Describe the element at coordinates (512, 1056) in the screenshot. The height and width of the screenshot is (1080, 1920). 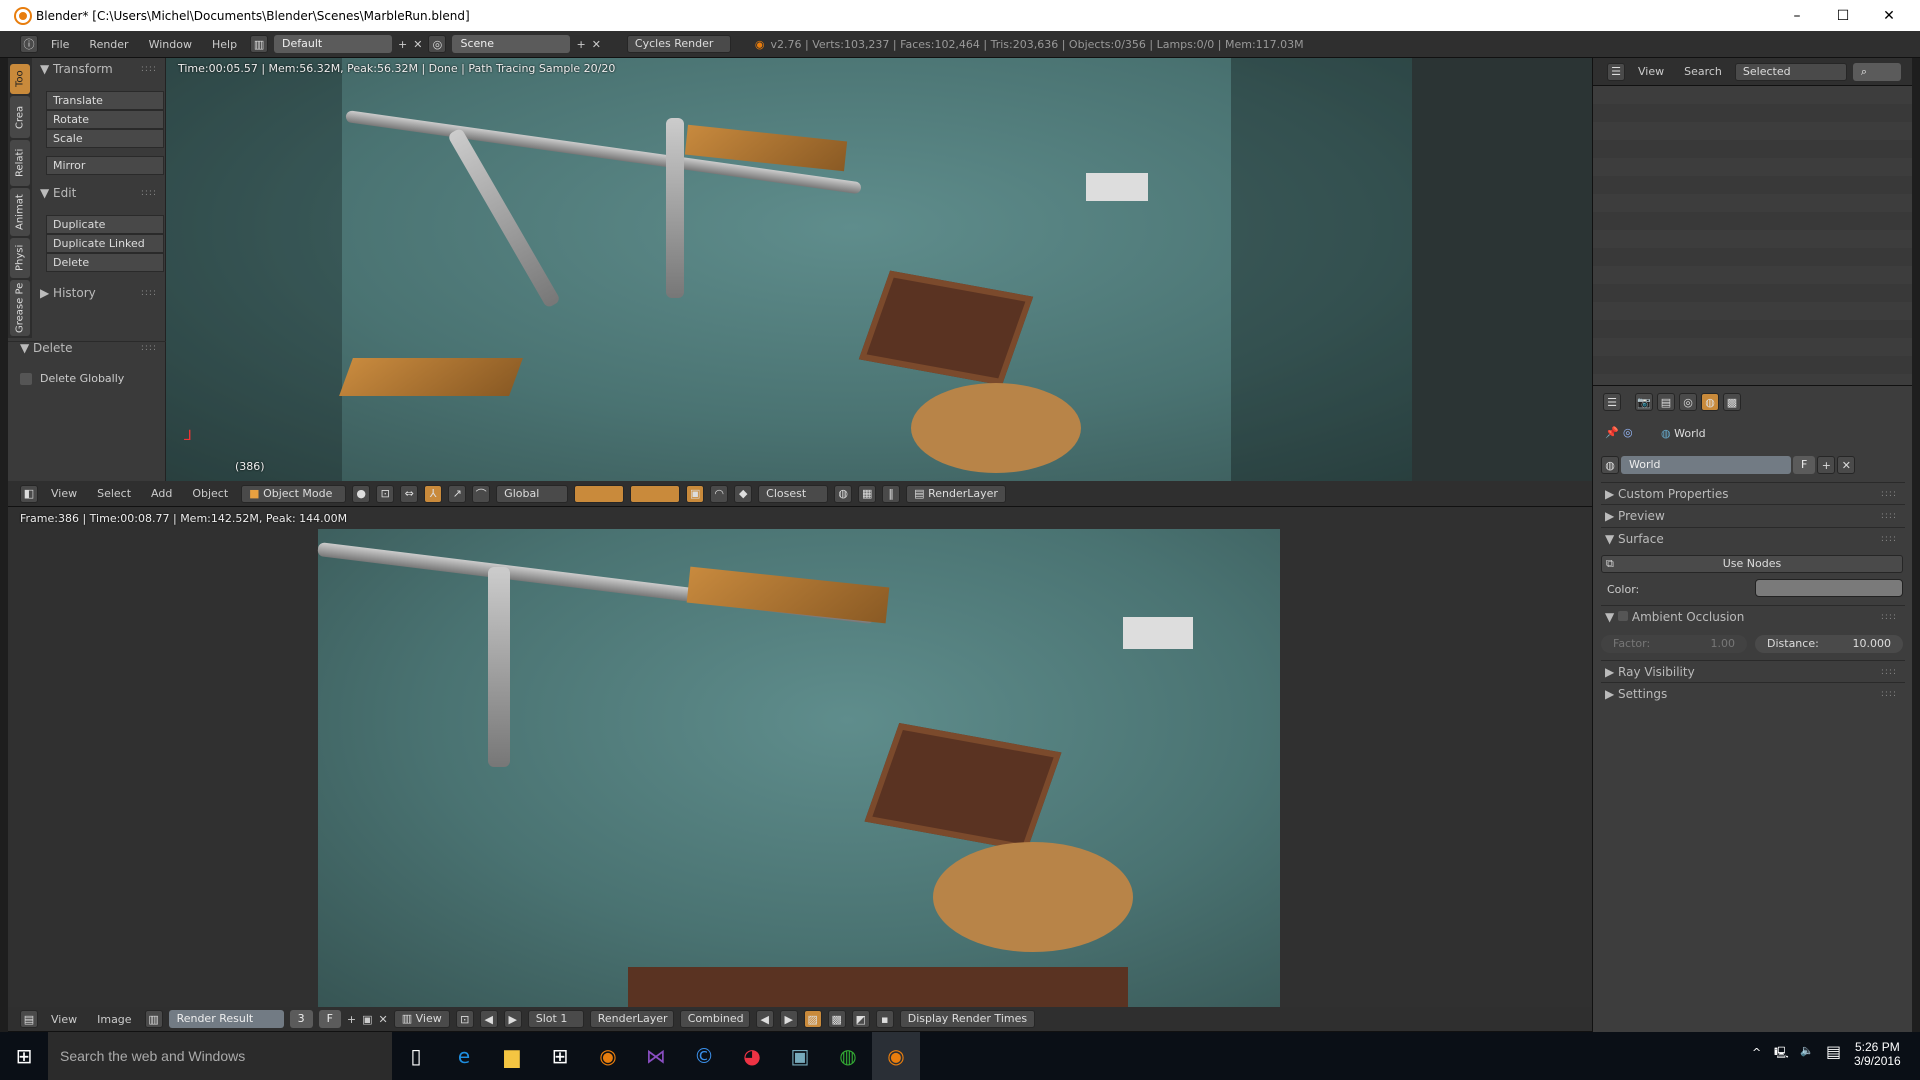
I see `file-explorer-icon: ▆` at that location.